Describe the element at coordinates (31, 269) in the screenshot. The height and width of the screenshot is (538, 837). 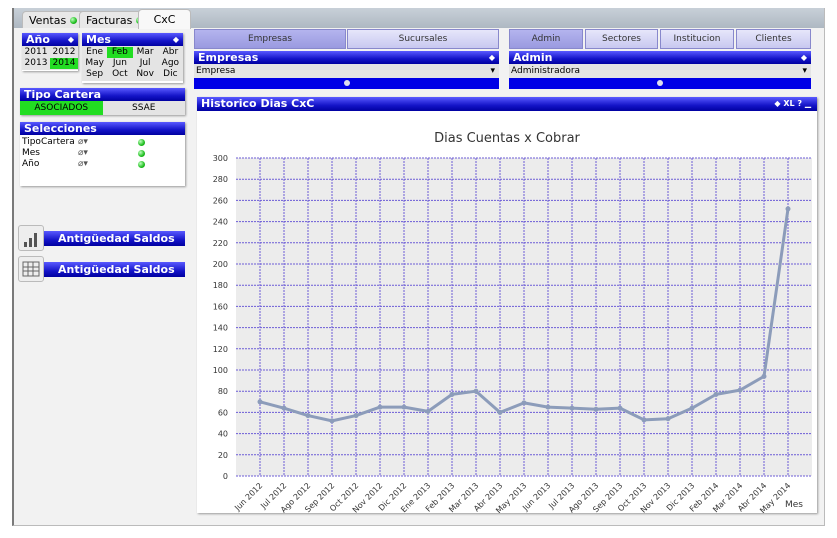
I see `table-icon` at that location.